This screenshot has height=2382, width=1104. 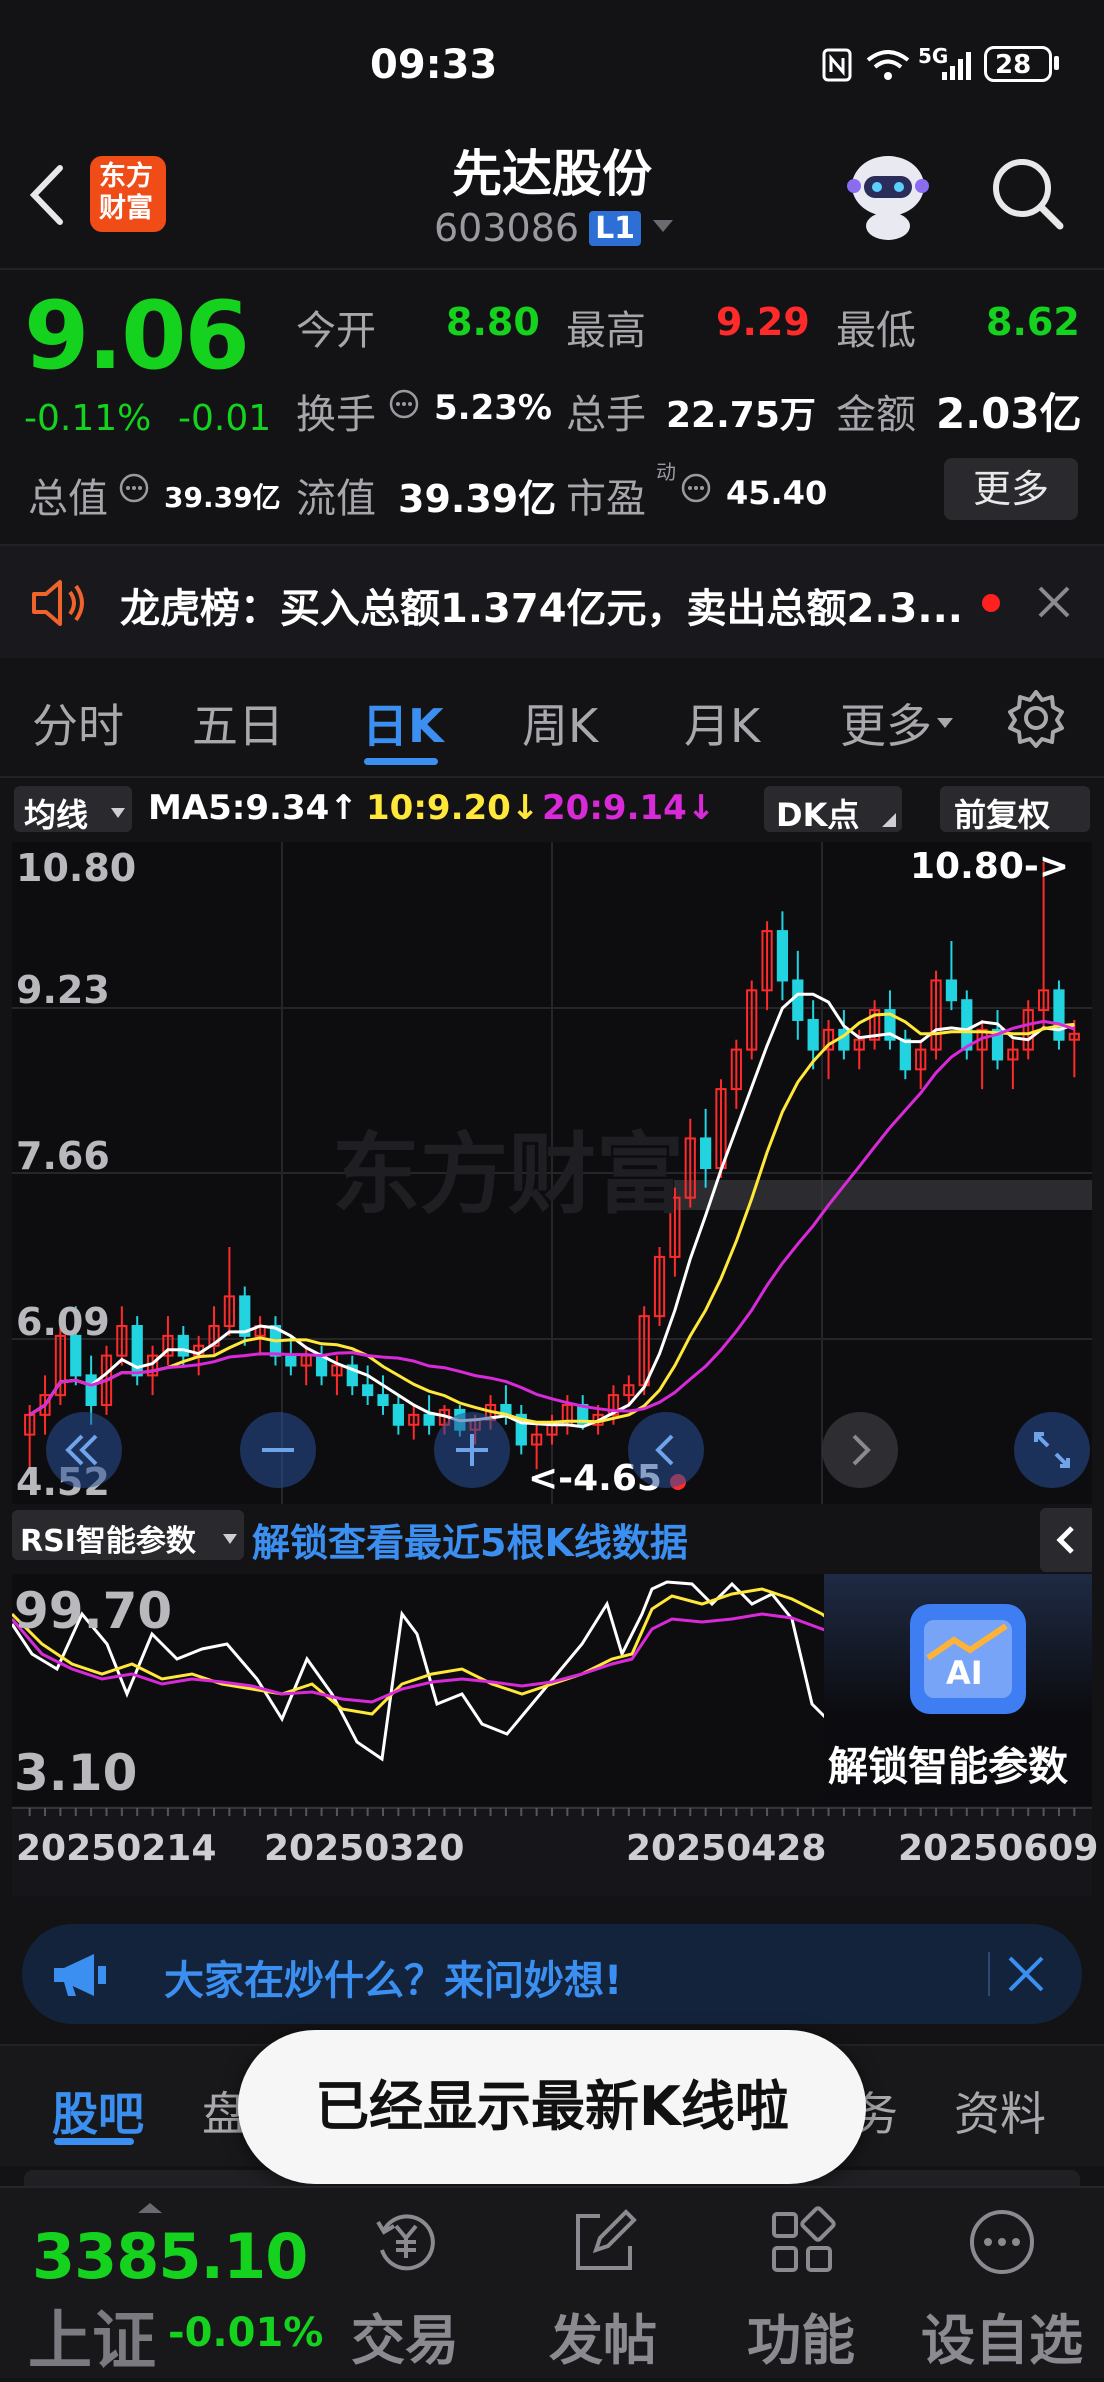 What do you see at coordinates (453, 808) in the screenshot?
I see `ma10-value: 10:9.20↓` at bounding box center [453, 808].